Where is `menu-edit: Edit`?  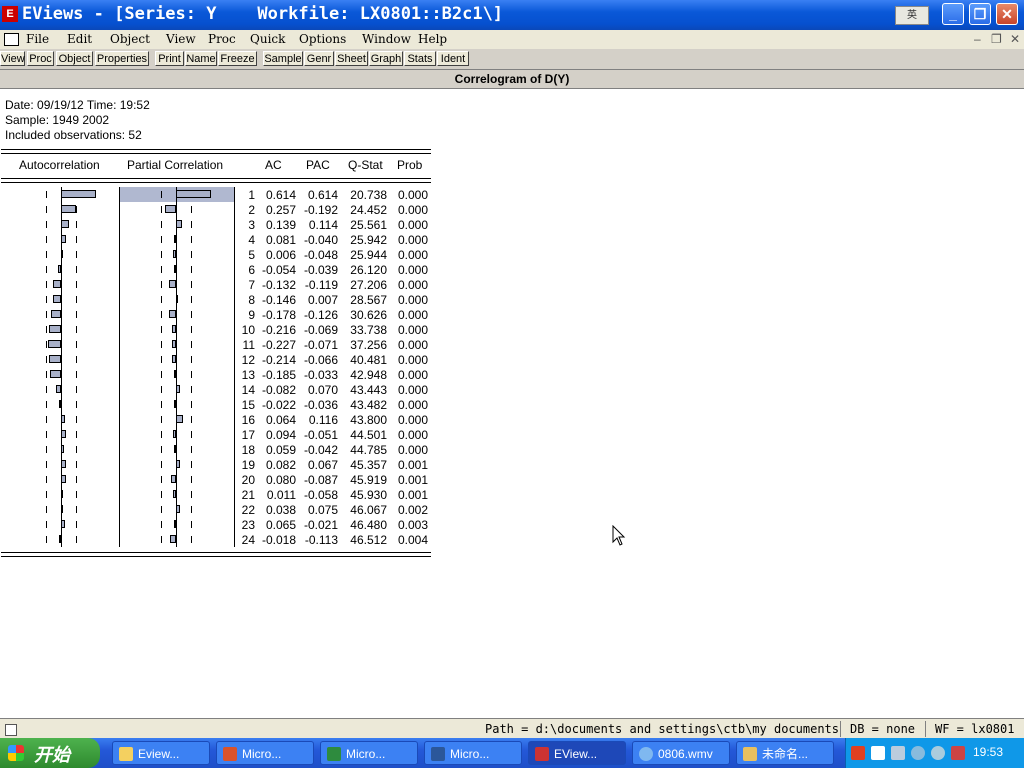 menu-edit: Edit is located at coordinates (79, 39).